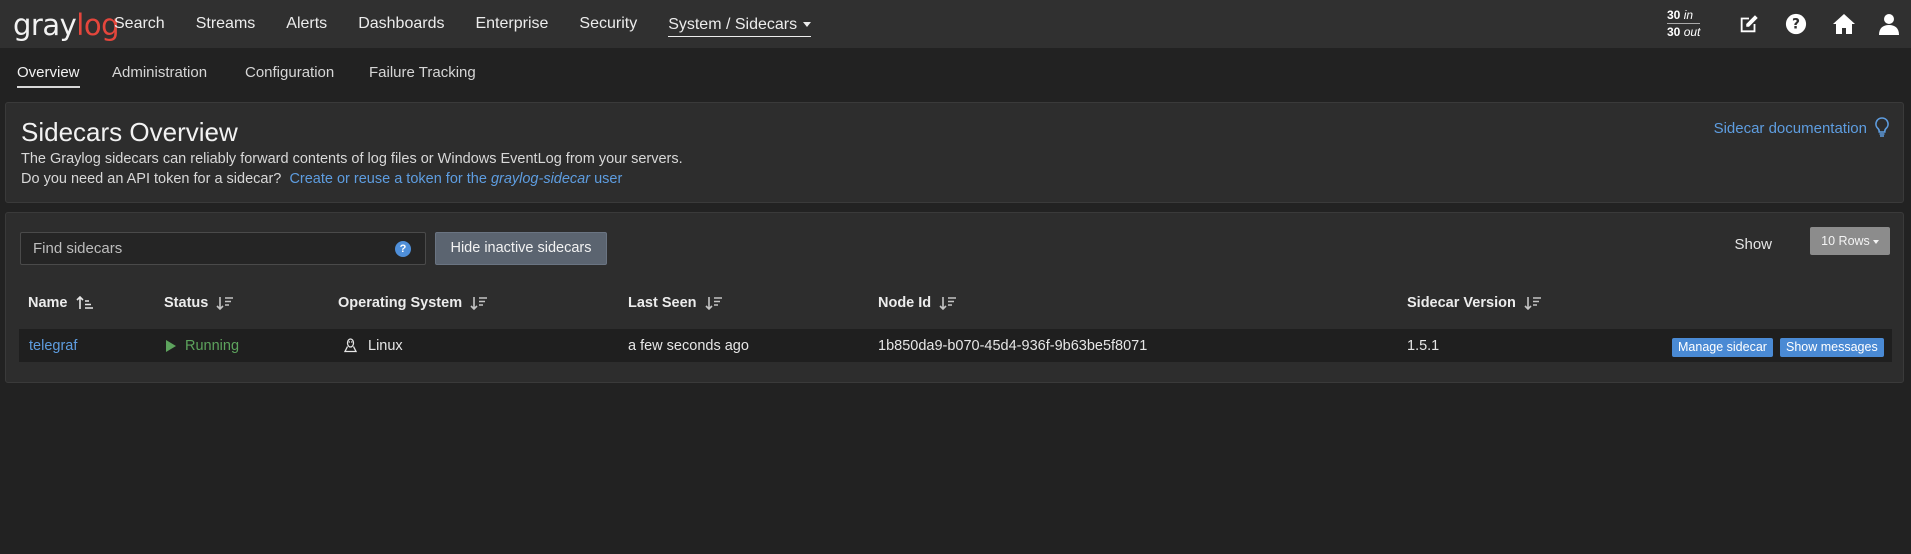 The image size is (1911, 554). What do you see at coordinates (1749, 24) in the screenshot?
I see `edit-icon` at bounding box center [1749, 24].